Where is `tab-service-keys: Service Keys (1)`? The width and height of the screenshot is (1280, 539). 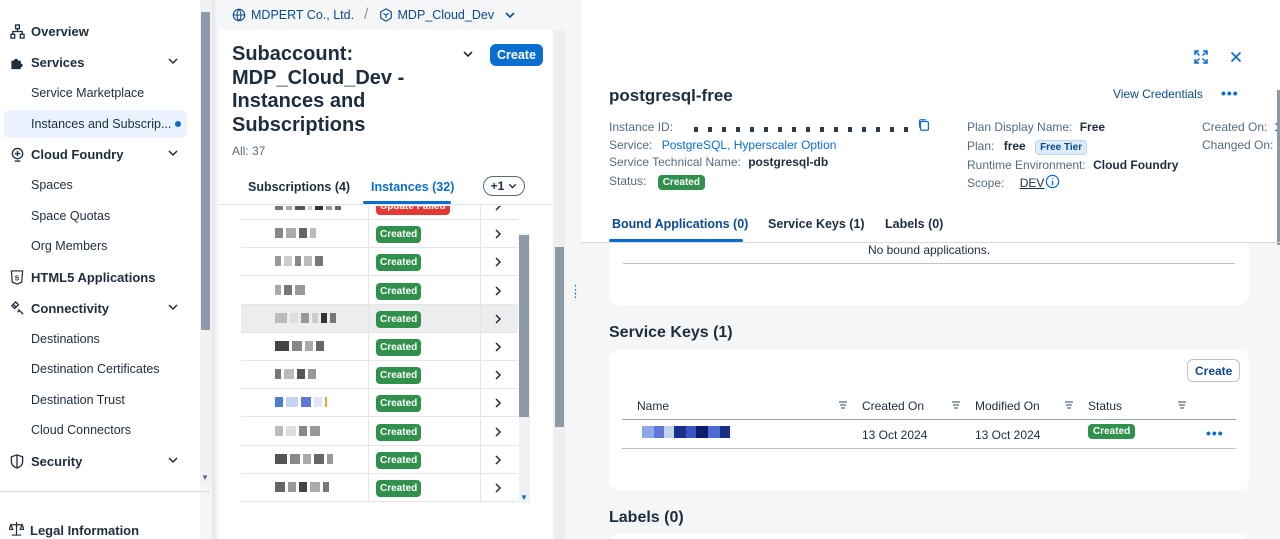 tab-service-keys: Service Keys (1) is located at coordinates (816, 224).